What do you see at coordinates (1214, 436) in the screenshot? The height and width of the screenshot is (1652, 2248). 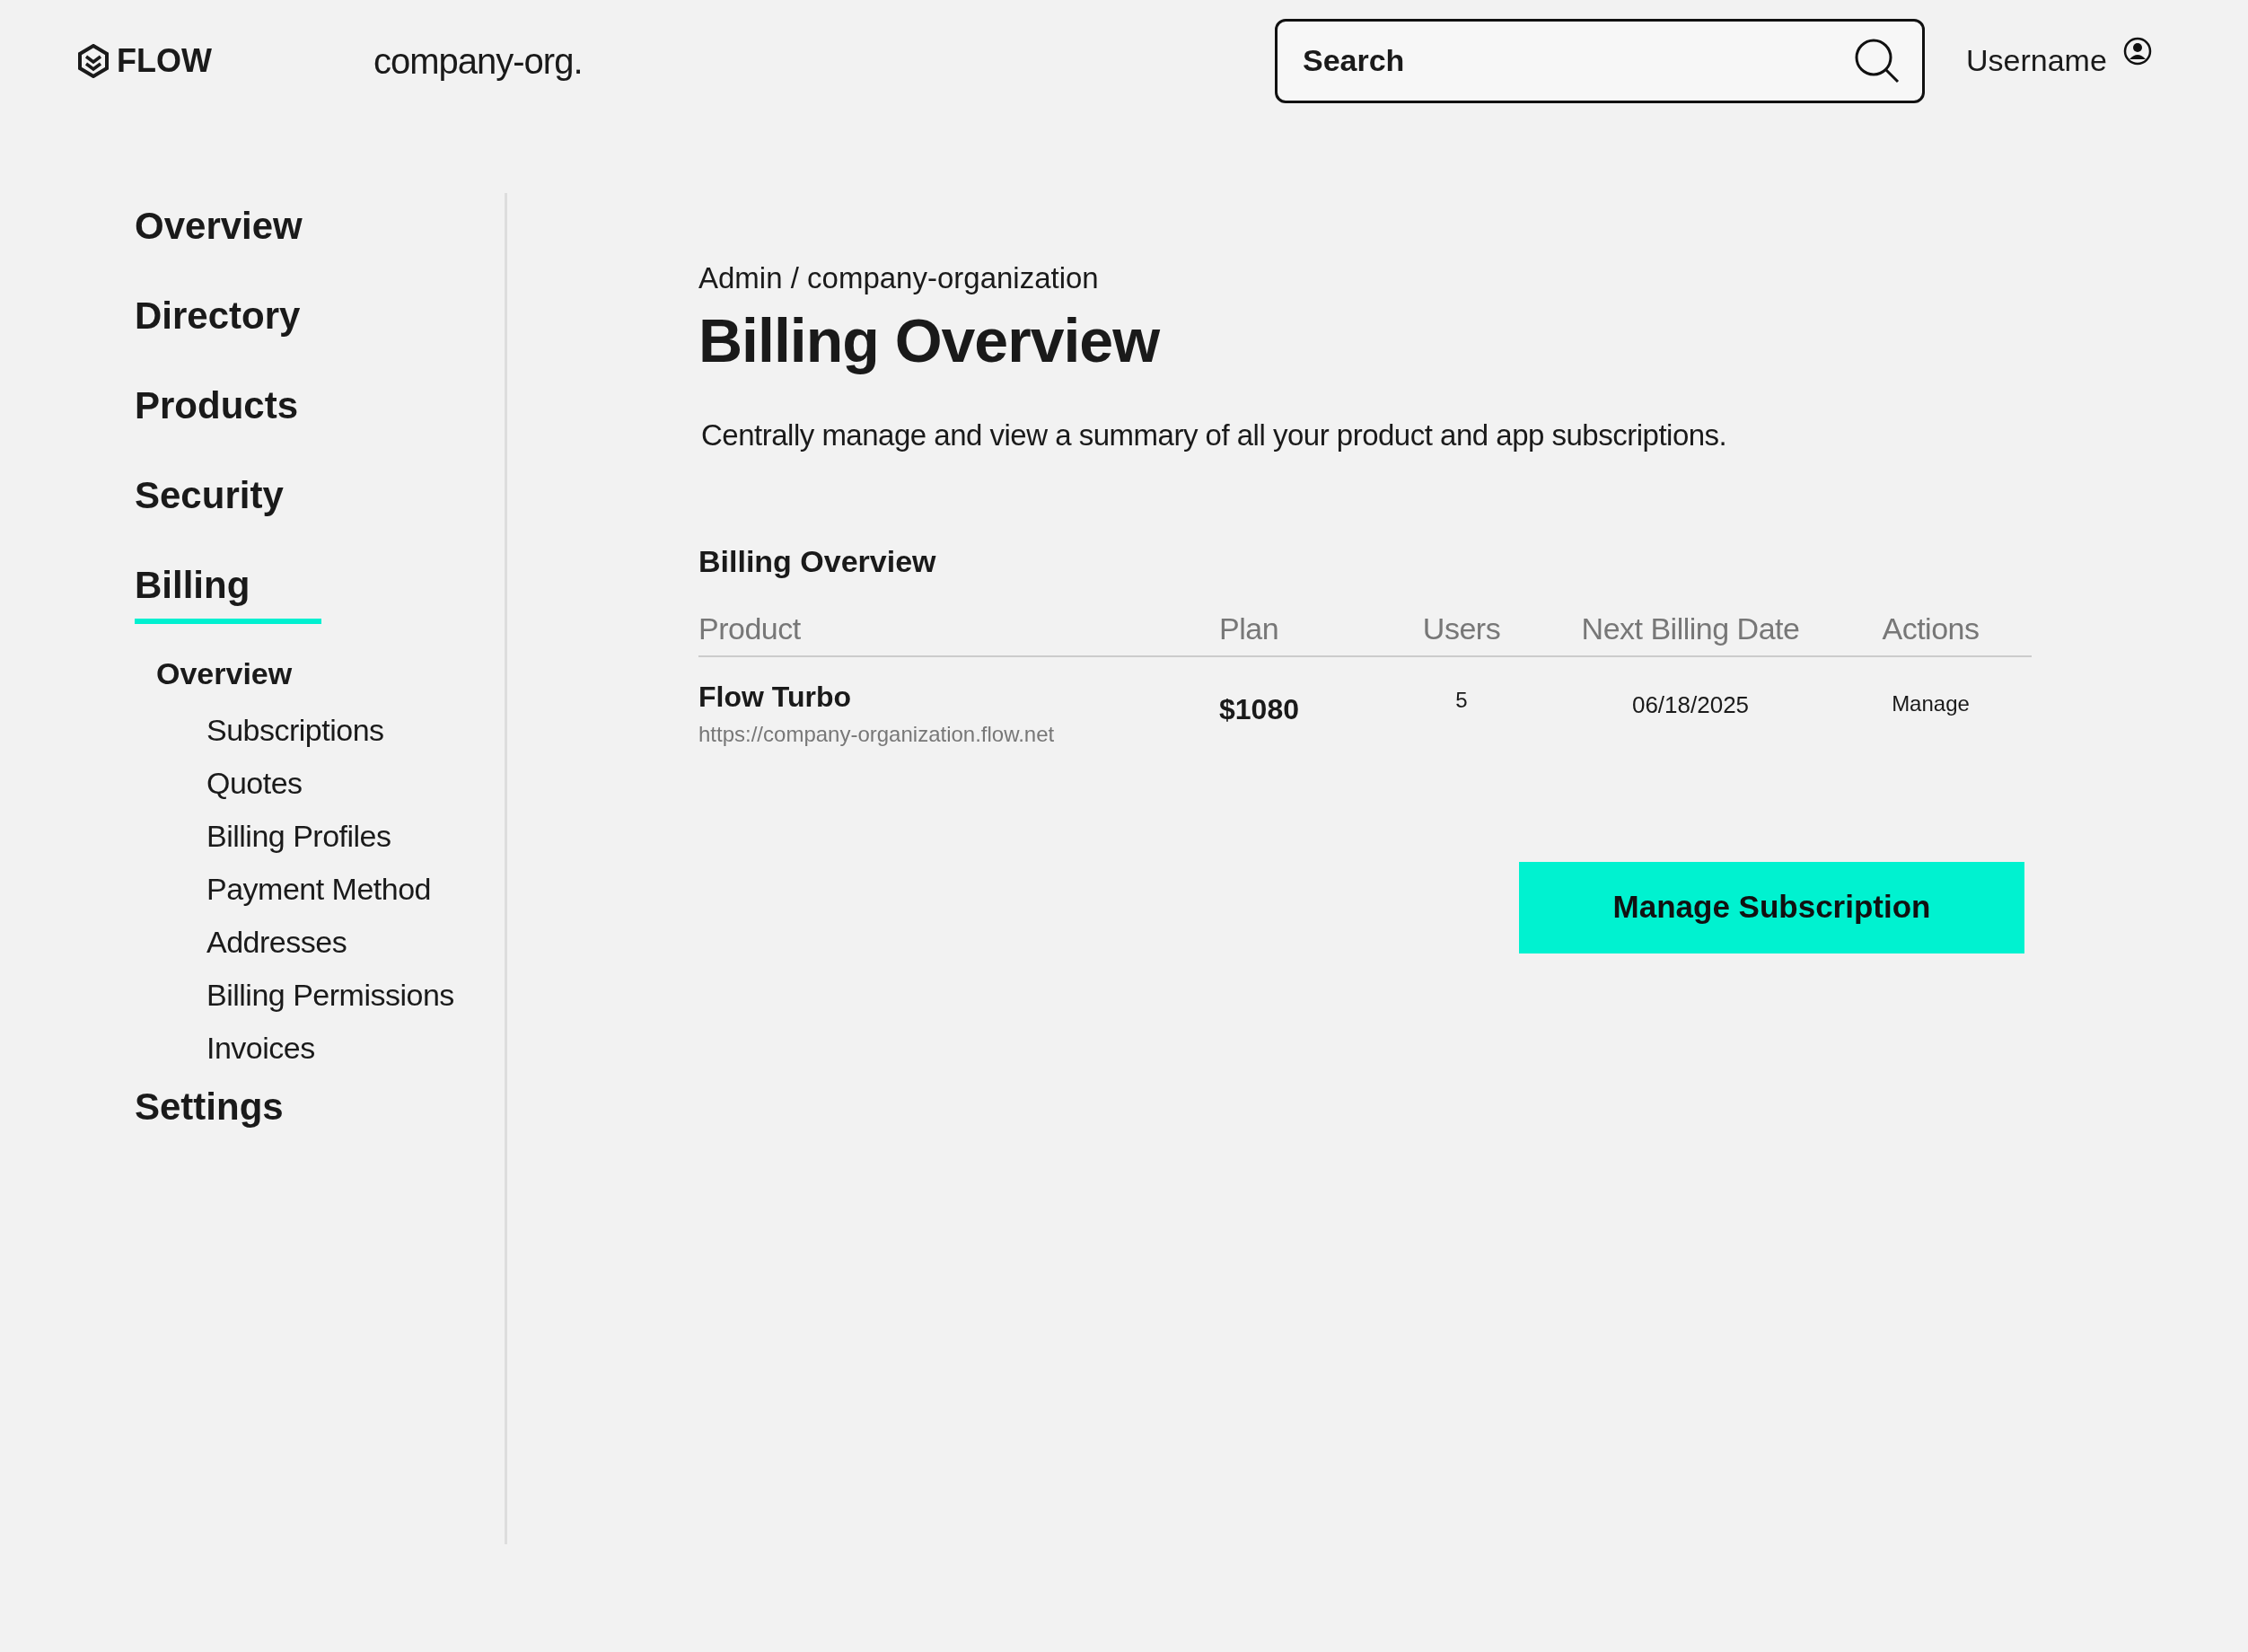 I see `page-description: Centrally manage and view a summary of all your product and app subscriptions.` at bounding box center [1214, 436].